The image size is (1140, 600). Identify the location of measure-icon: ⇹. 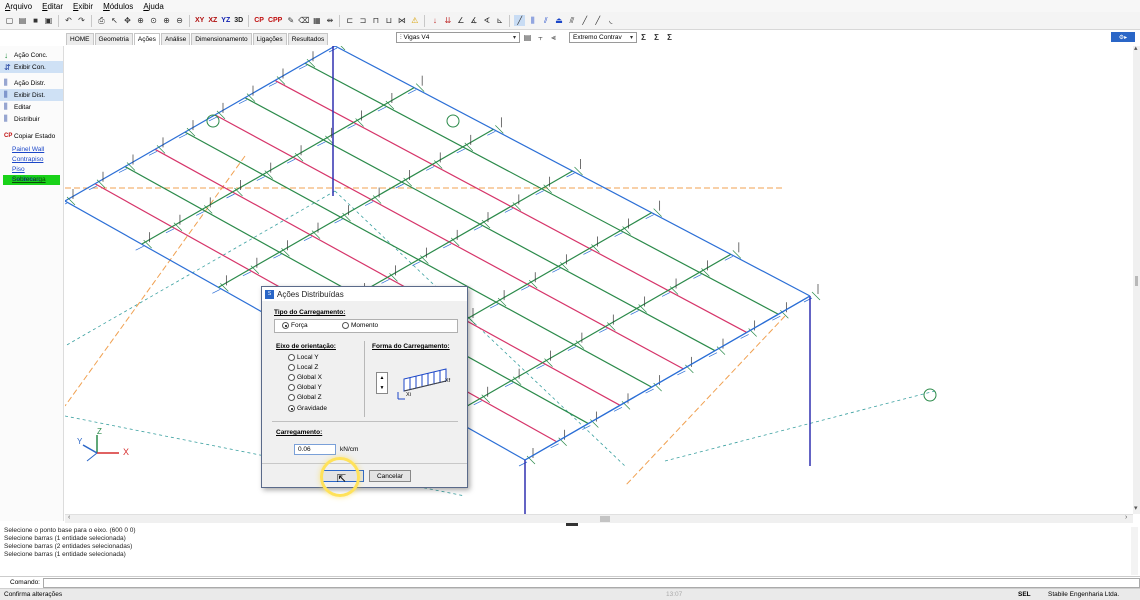
(329, 20).